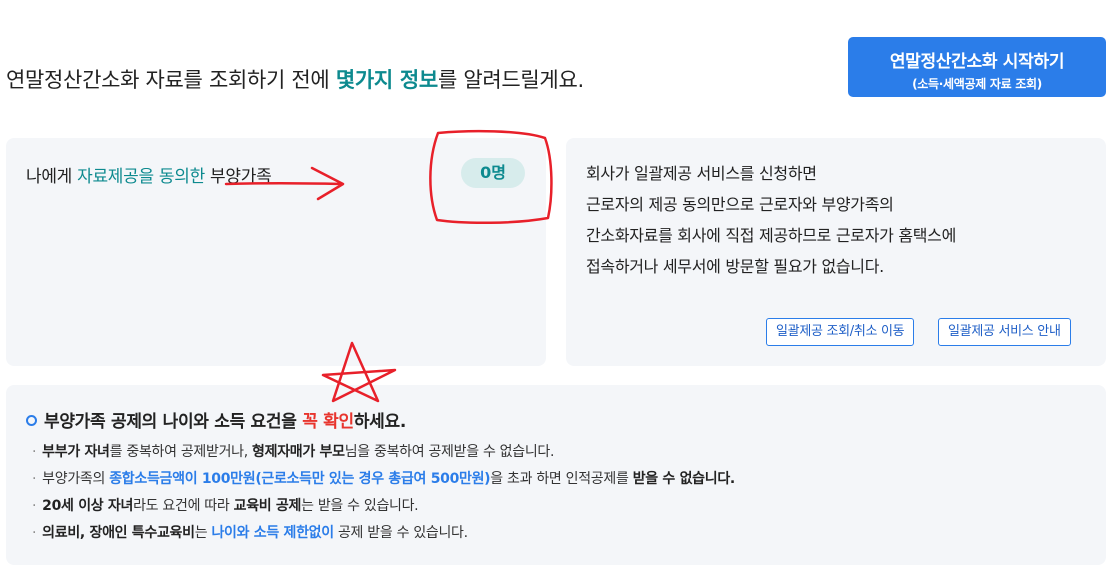 This screenshot has height=572, width=1111. I want to click on description-line: 접속하거나 세무서에 방문할 필요가 없습니다., so click(735, 266).